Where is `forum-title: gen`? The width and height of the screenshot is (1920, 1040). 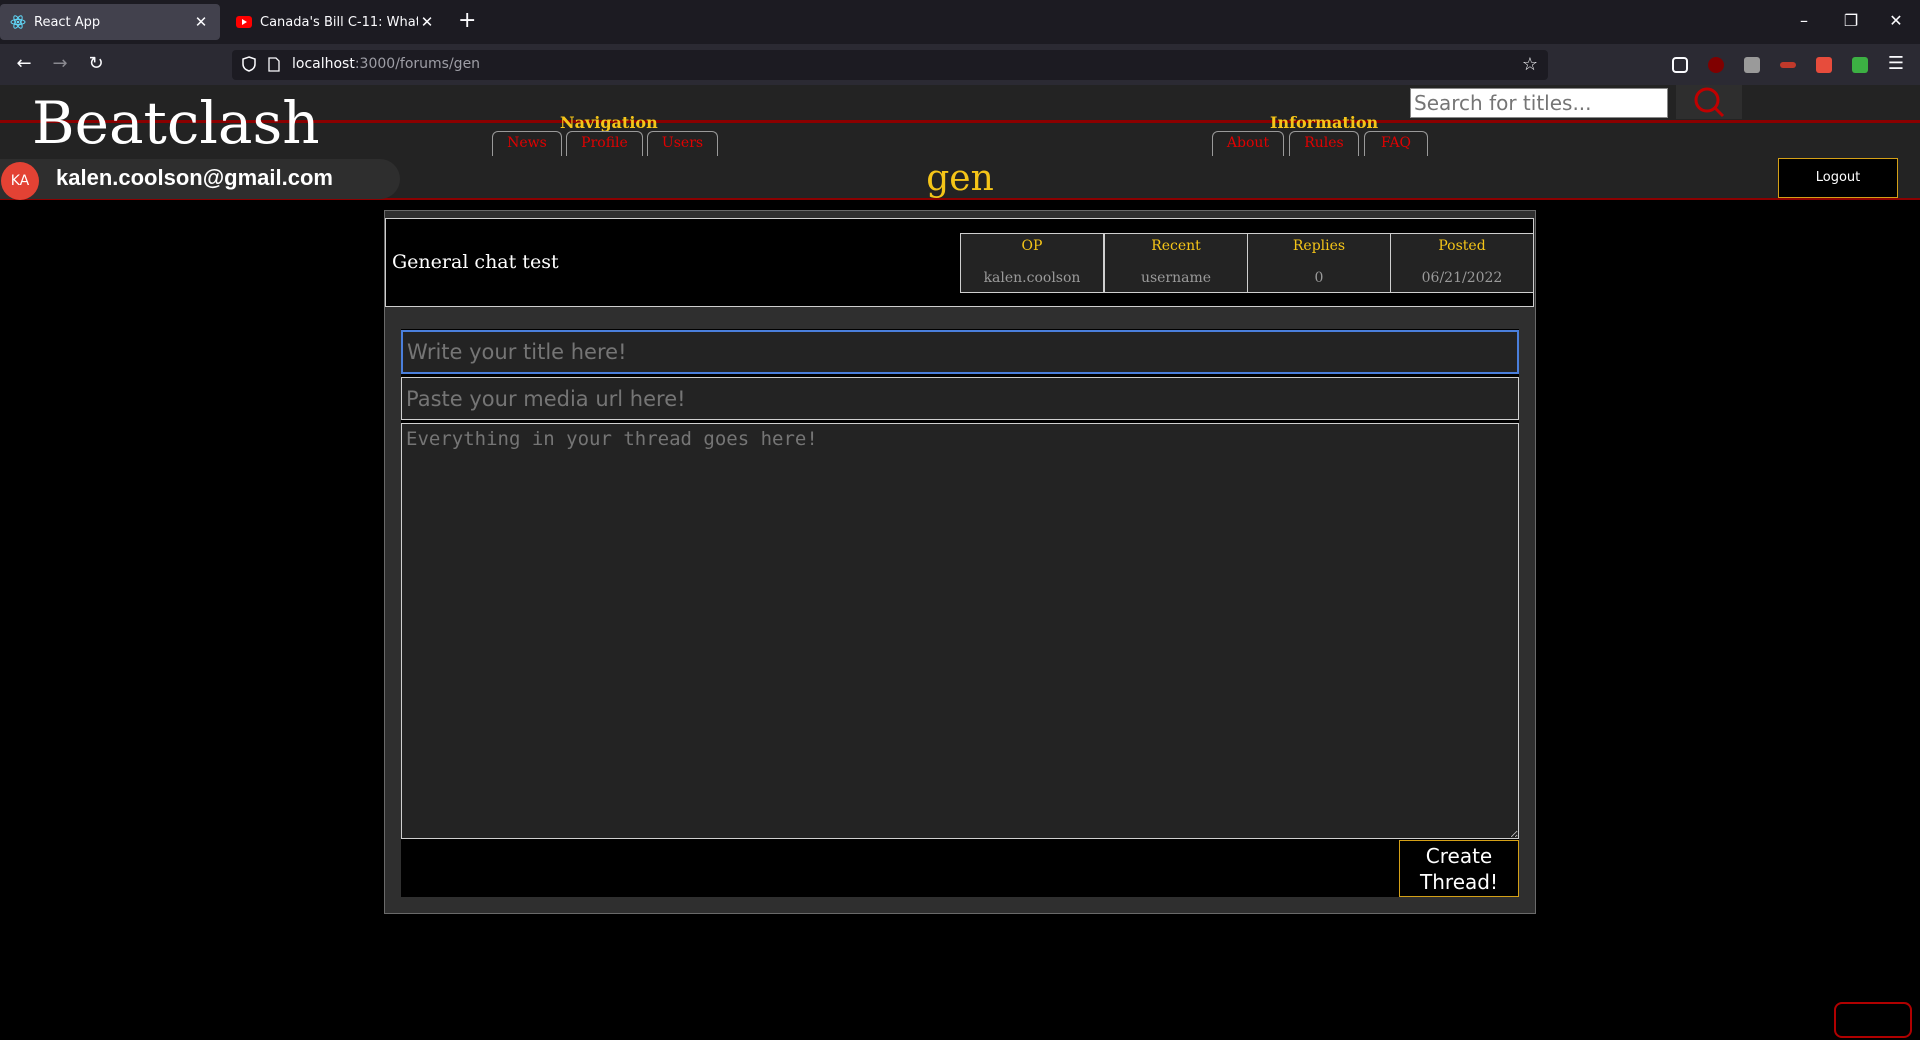 forum-title: gen is located at coordinates (960, 178).